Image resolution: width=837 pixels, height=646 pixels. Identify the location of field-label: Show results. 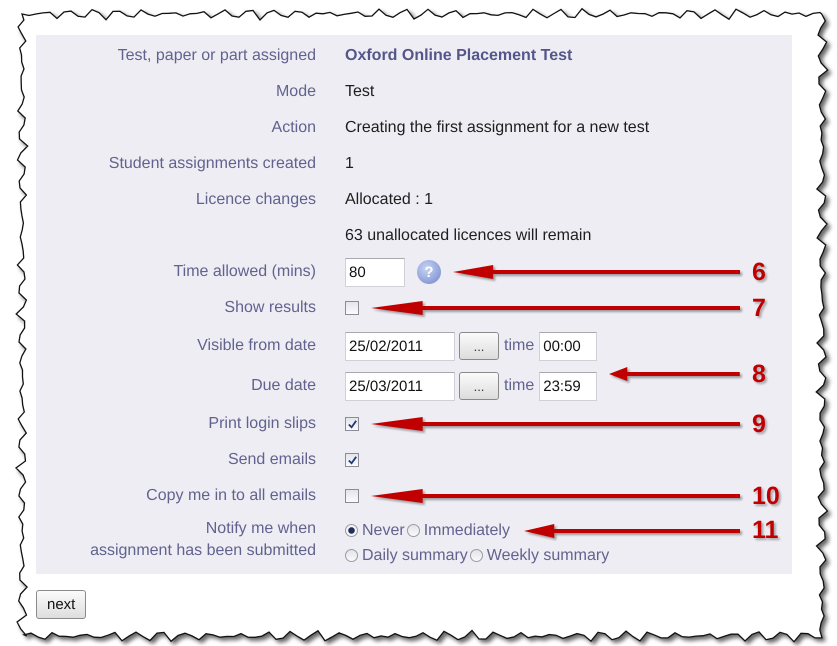
(270, 307).